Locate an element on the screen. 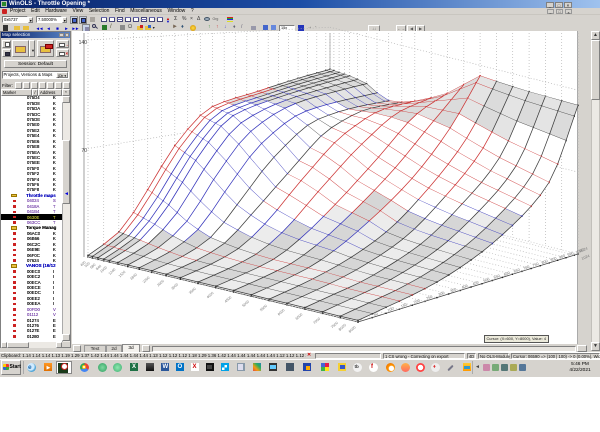  svg-text: 600 is located at coordinates (506, 274).